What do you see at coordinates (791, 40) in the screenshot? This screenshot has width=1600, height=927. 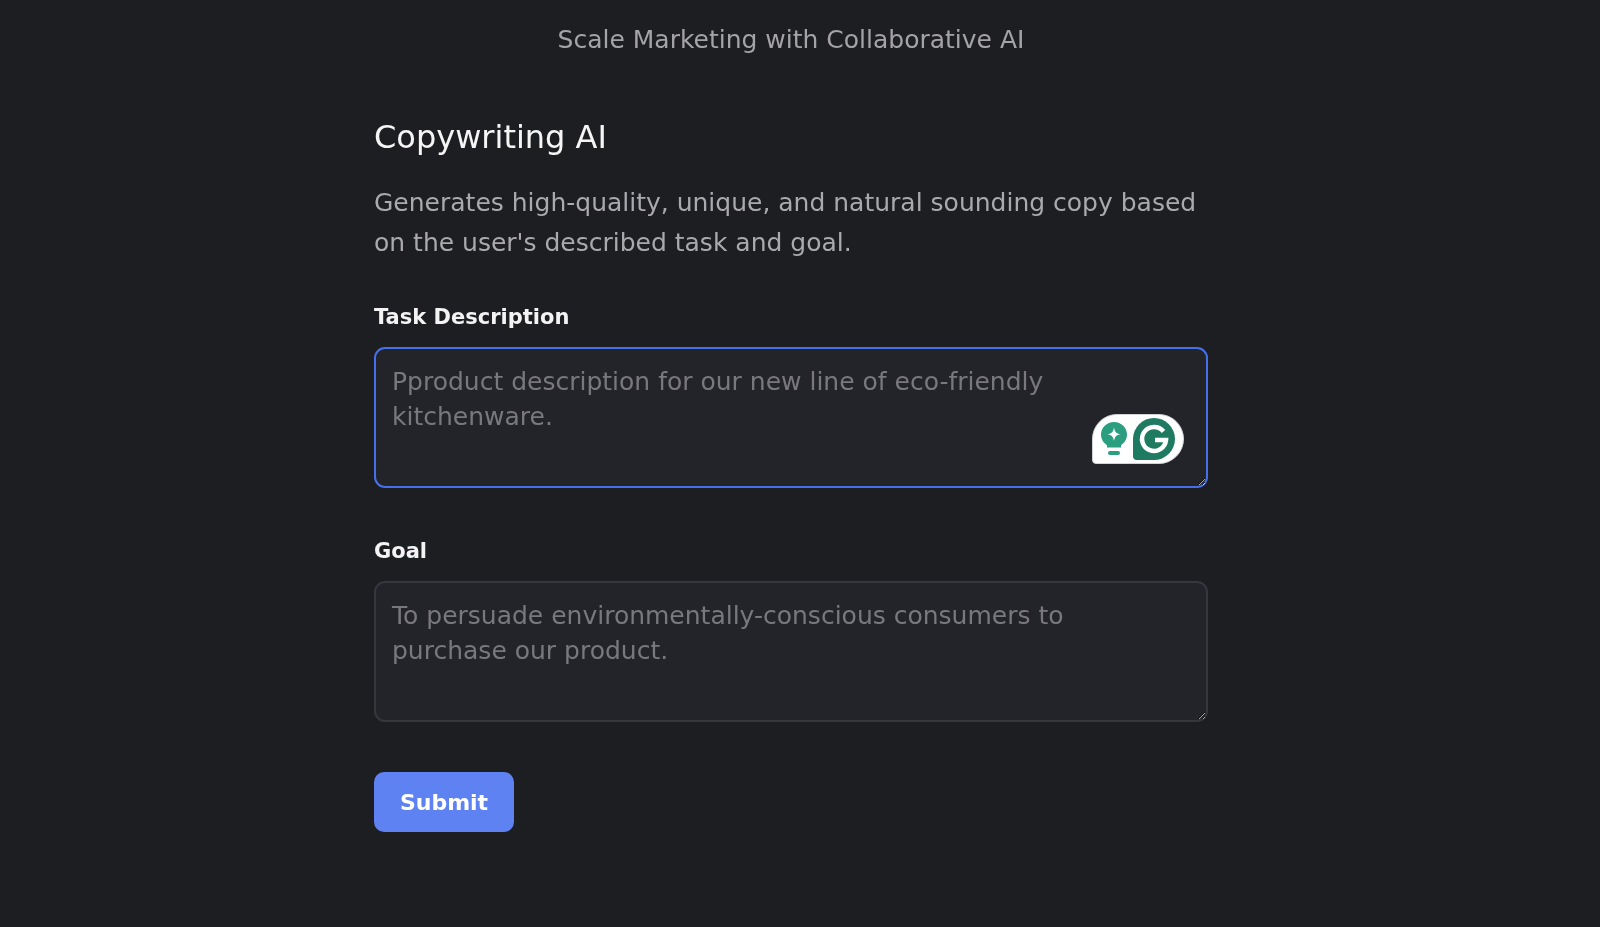 I see `page-title: Scale Marketing with Collaborative AI` at bounding box center [791, 40].